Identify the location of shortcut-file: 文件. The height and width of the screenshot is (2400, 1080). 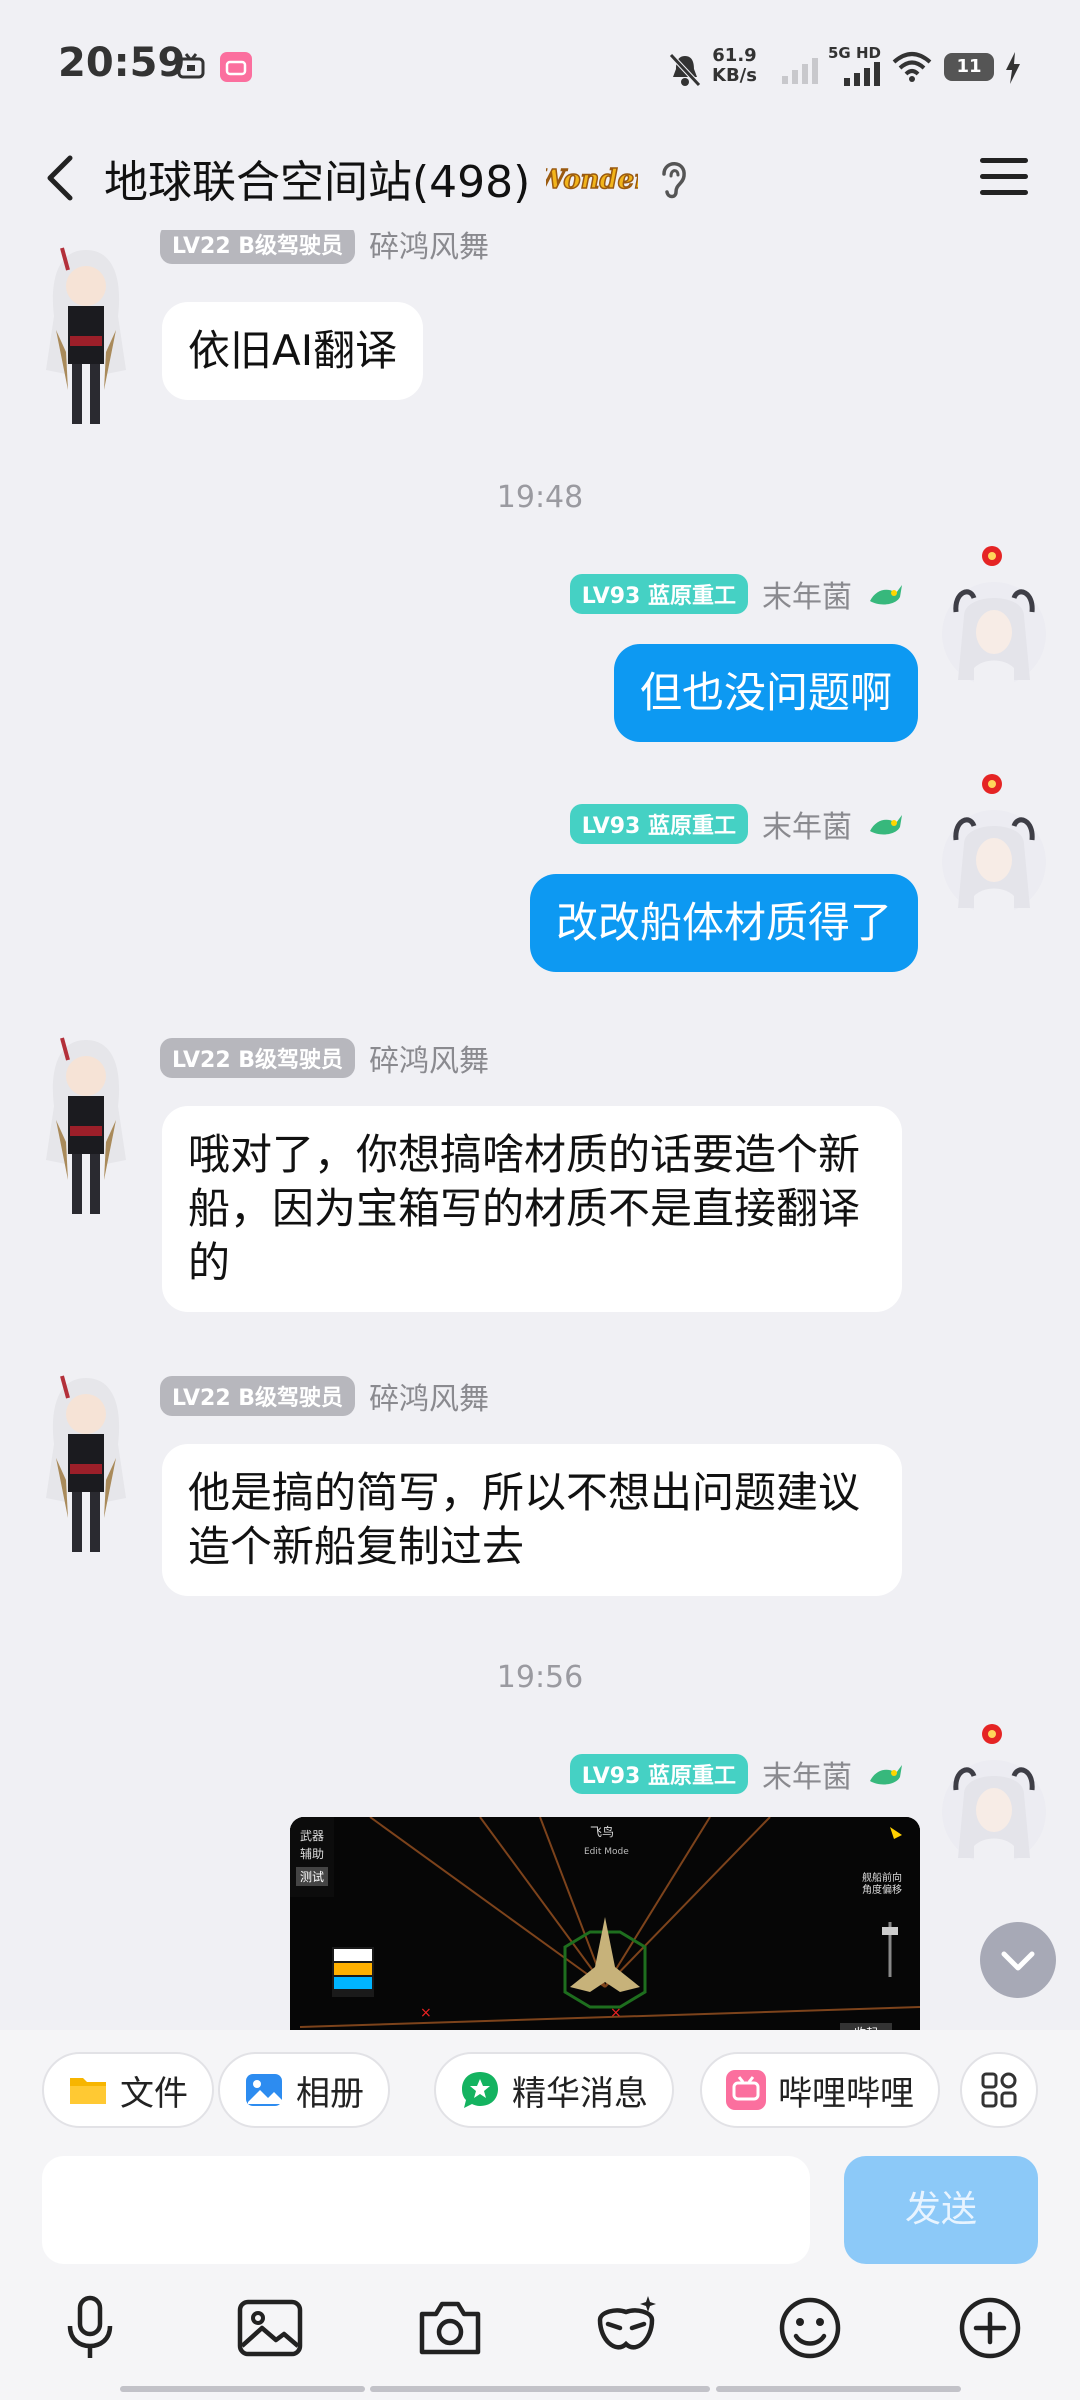
(128, 2090).